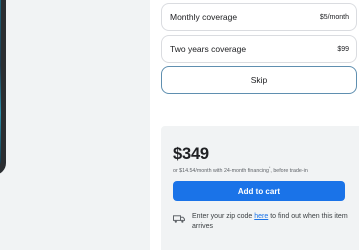  Describe the element at coordinates (223, 216) in the screenshot. I see `delivery-text-prefix: Enter your zip code` at that location.